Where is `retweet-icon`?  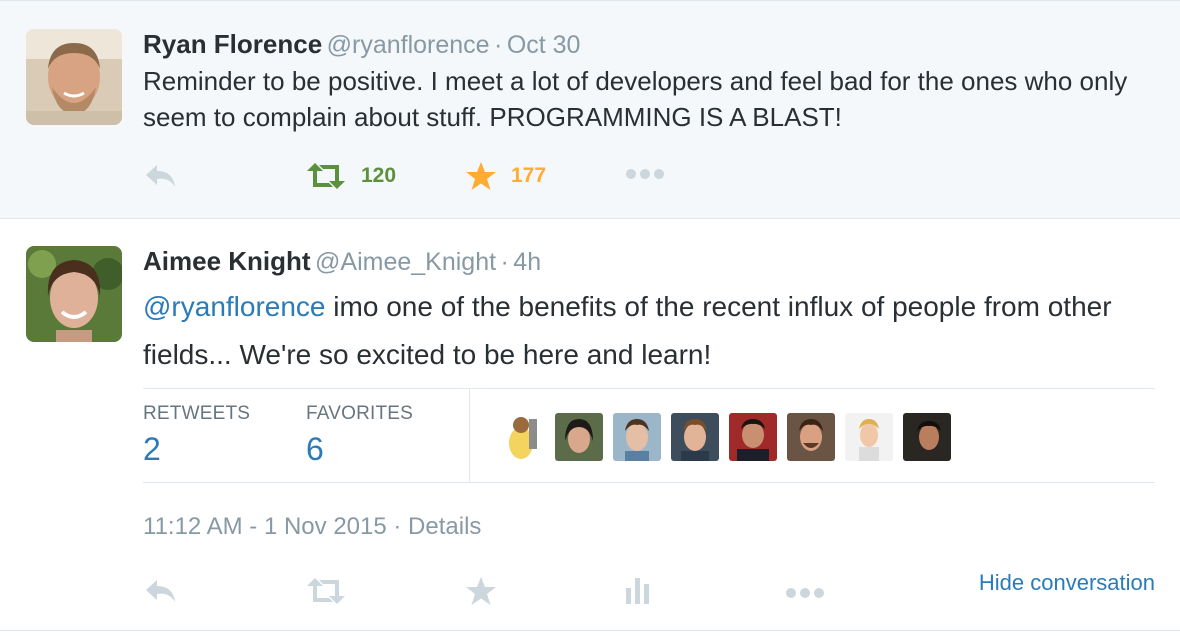
retweet-icon is located at coordinates (326, 591).